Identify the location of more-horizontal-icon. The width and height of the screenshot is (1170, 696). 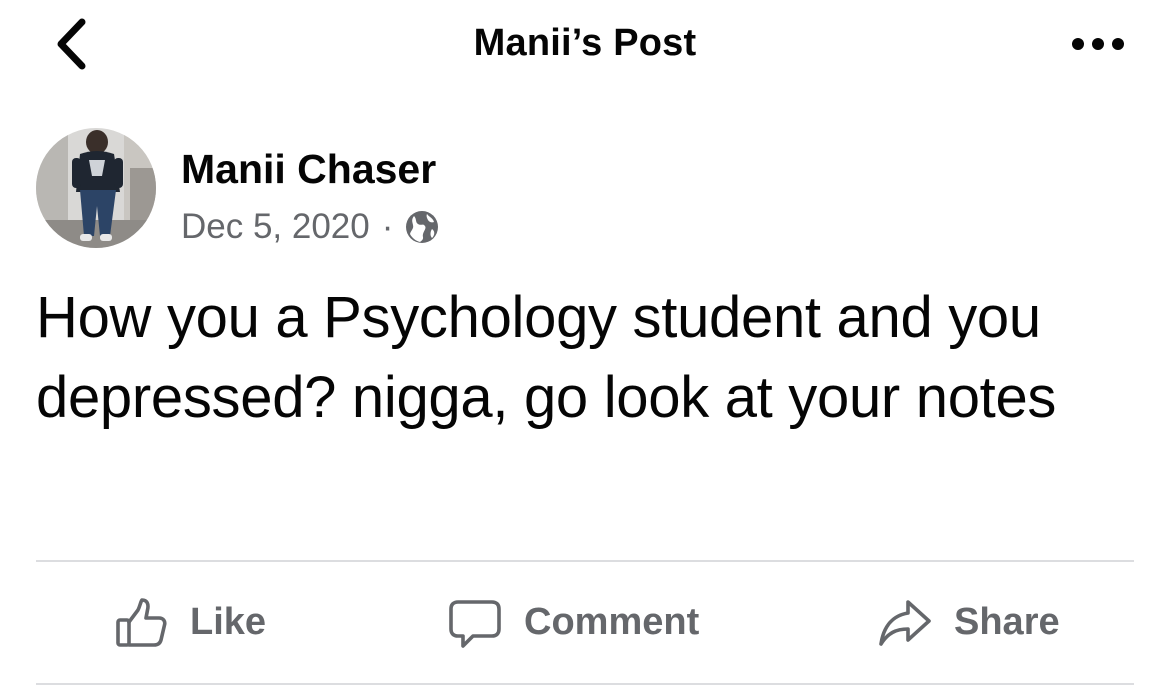
(1098, 44).